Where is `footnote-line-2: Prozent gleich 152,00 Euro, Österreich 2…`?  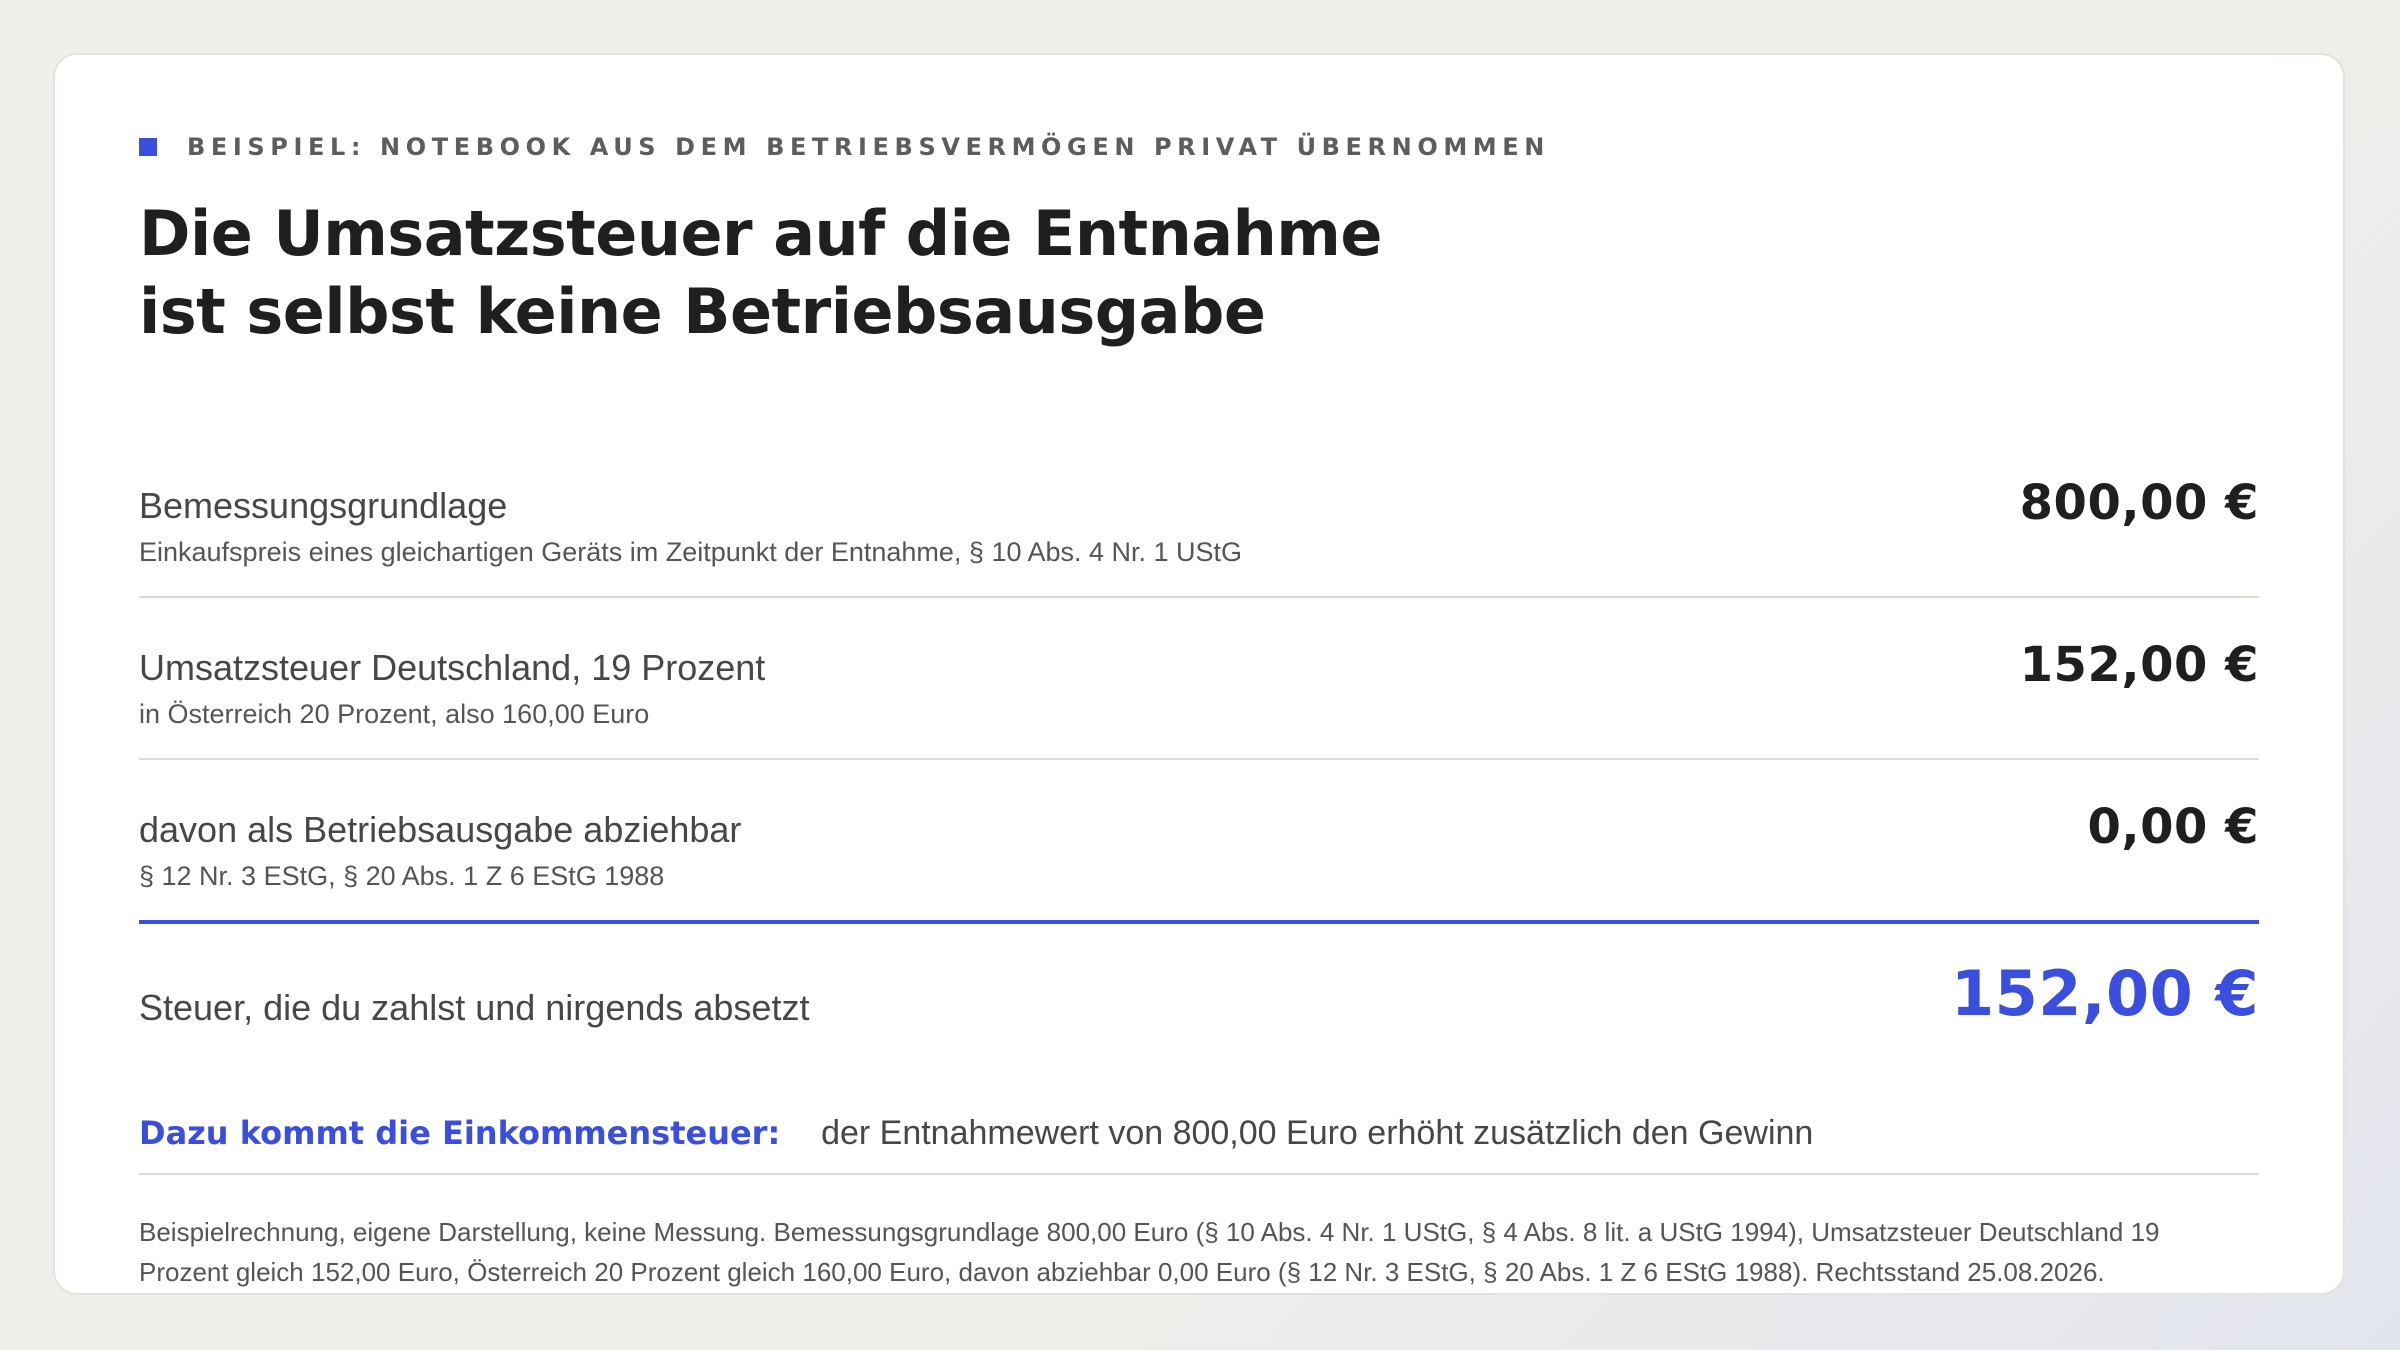
footnote-line-2: Prozent gleich 152,00 Euro, Österreich 2… is located at coordinates (1122, 1272).